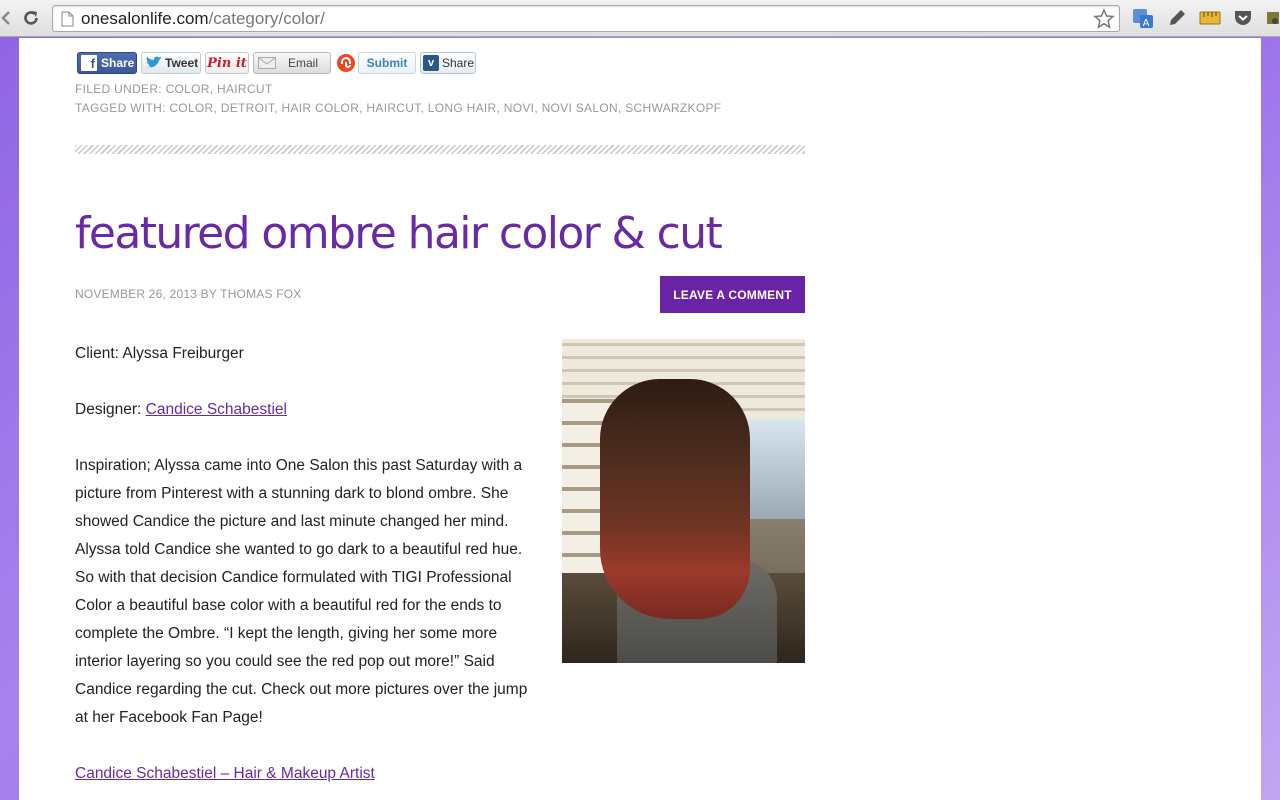 The width and height of the screenshot is (1280, 800). Describe the element at coordinates (174, 89) in the screenshot. I see `filed-under: FILED UNDER: COLOR, HAIRCUT` at that location.